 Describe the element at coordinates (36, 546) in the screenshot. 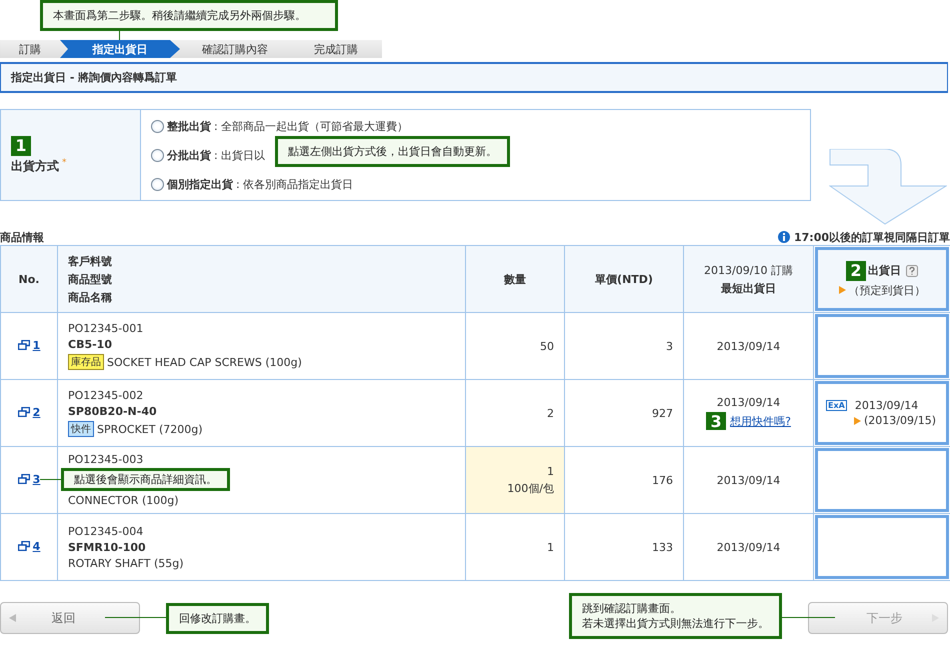

I see `item-link: 4` at that location.